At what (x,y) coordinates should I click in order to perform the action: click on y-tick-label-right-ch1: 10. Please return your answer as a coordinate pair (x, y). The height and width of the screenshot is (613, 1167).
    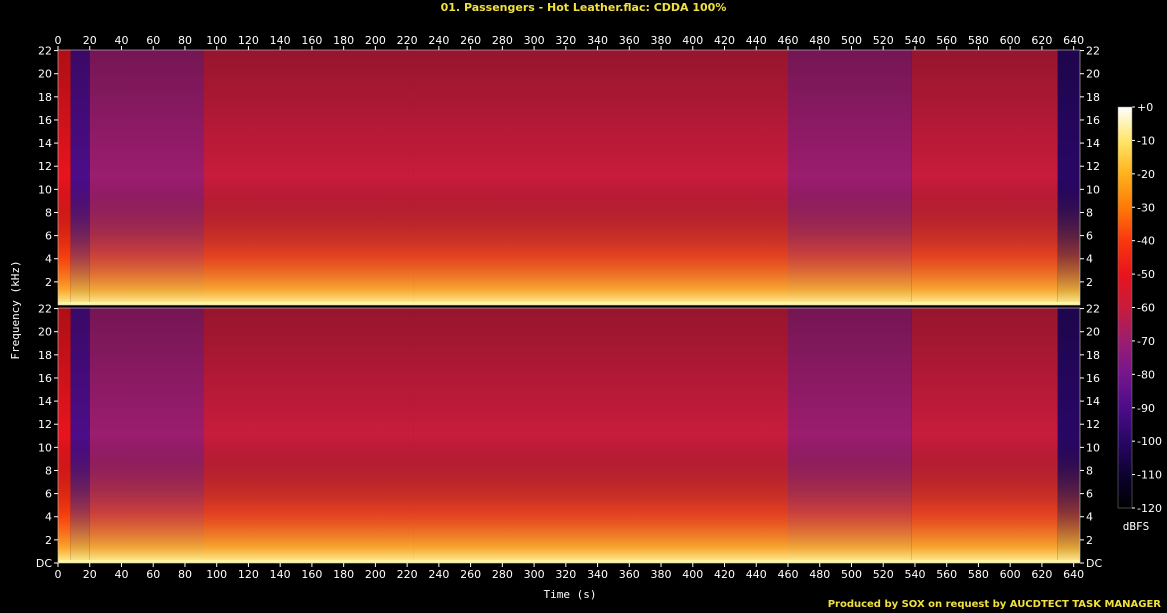
    Looking at the image, I should click on (1093, 189).